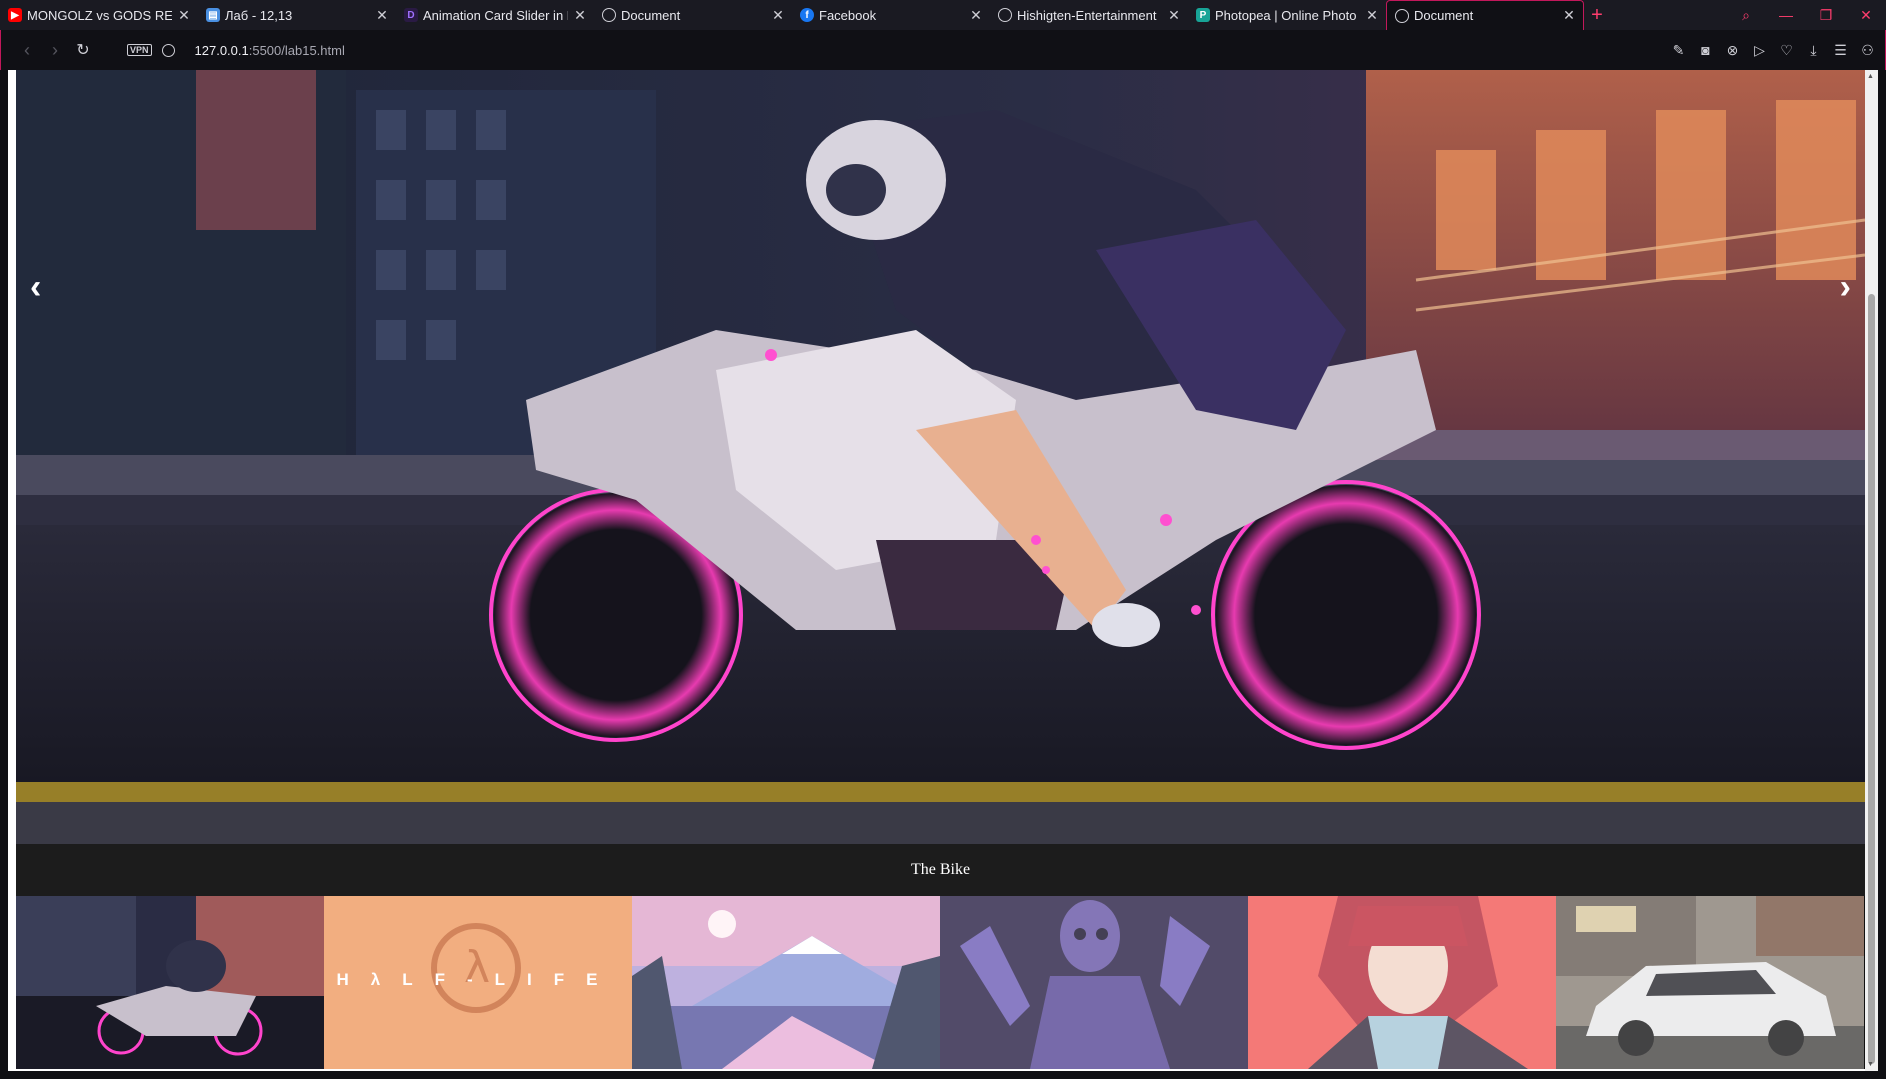 This screenshot has width=1886, height=1079. Describe the element at coordinates (1678, 50) in the screenshot. I see `edit-icon: ✎` at that location.